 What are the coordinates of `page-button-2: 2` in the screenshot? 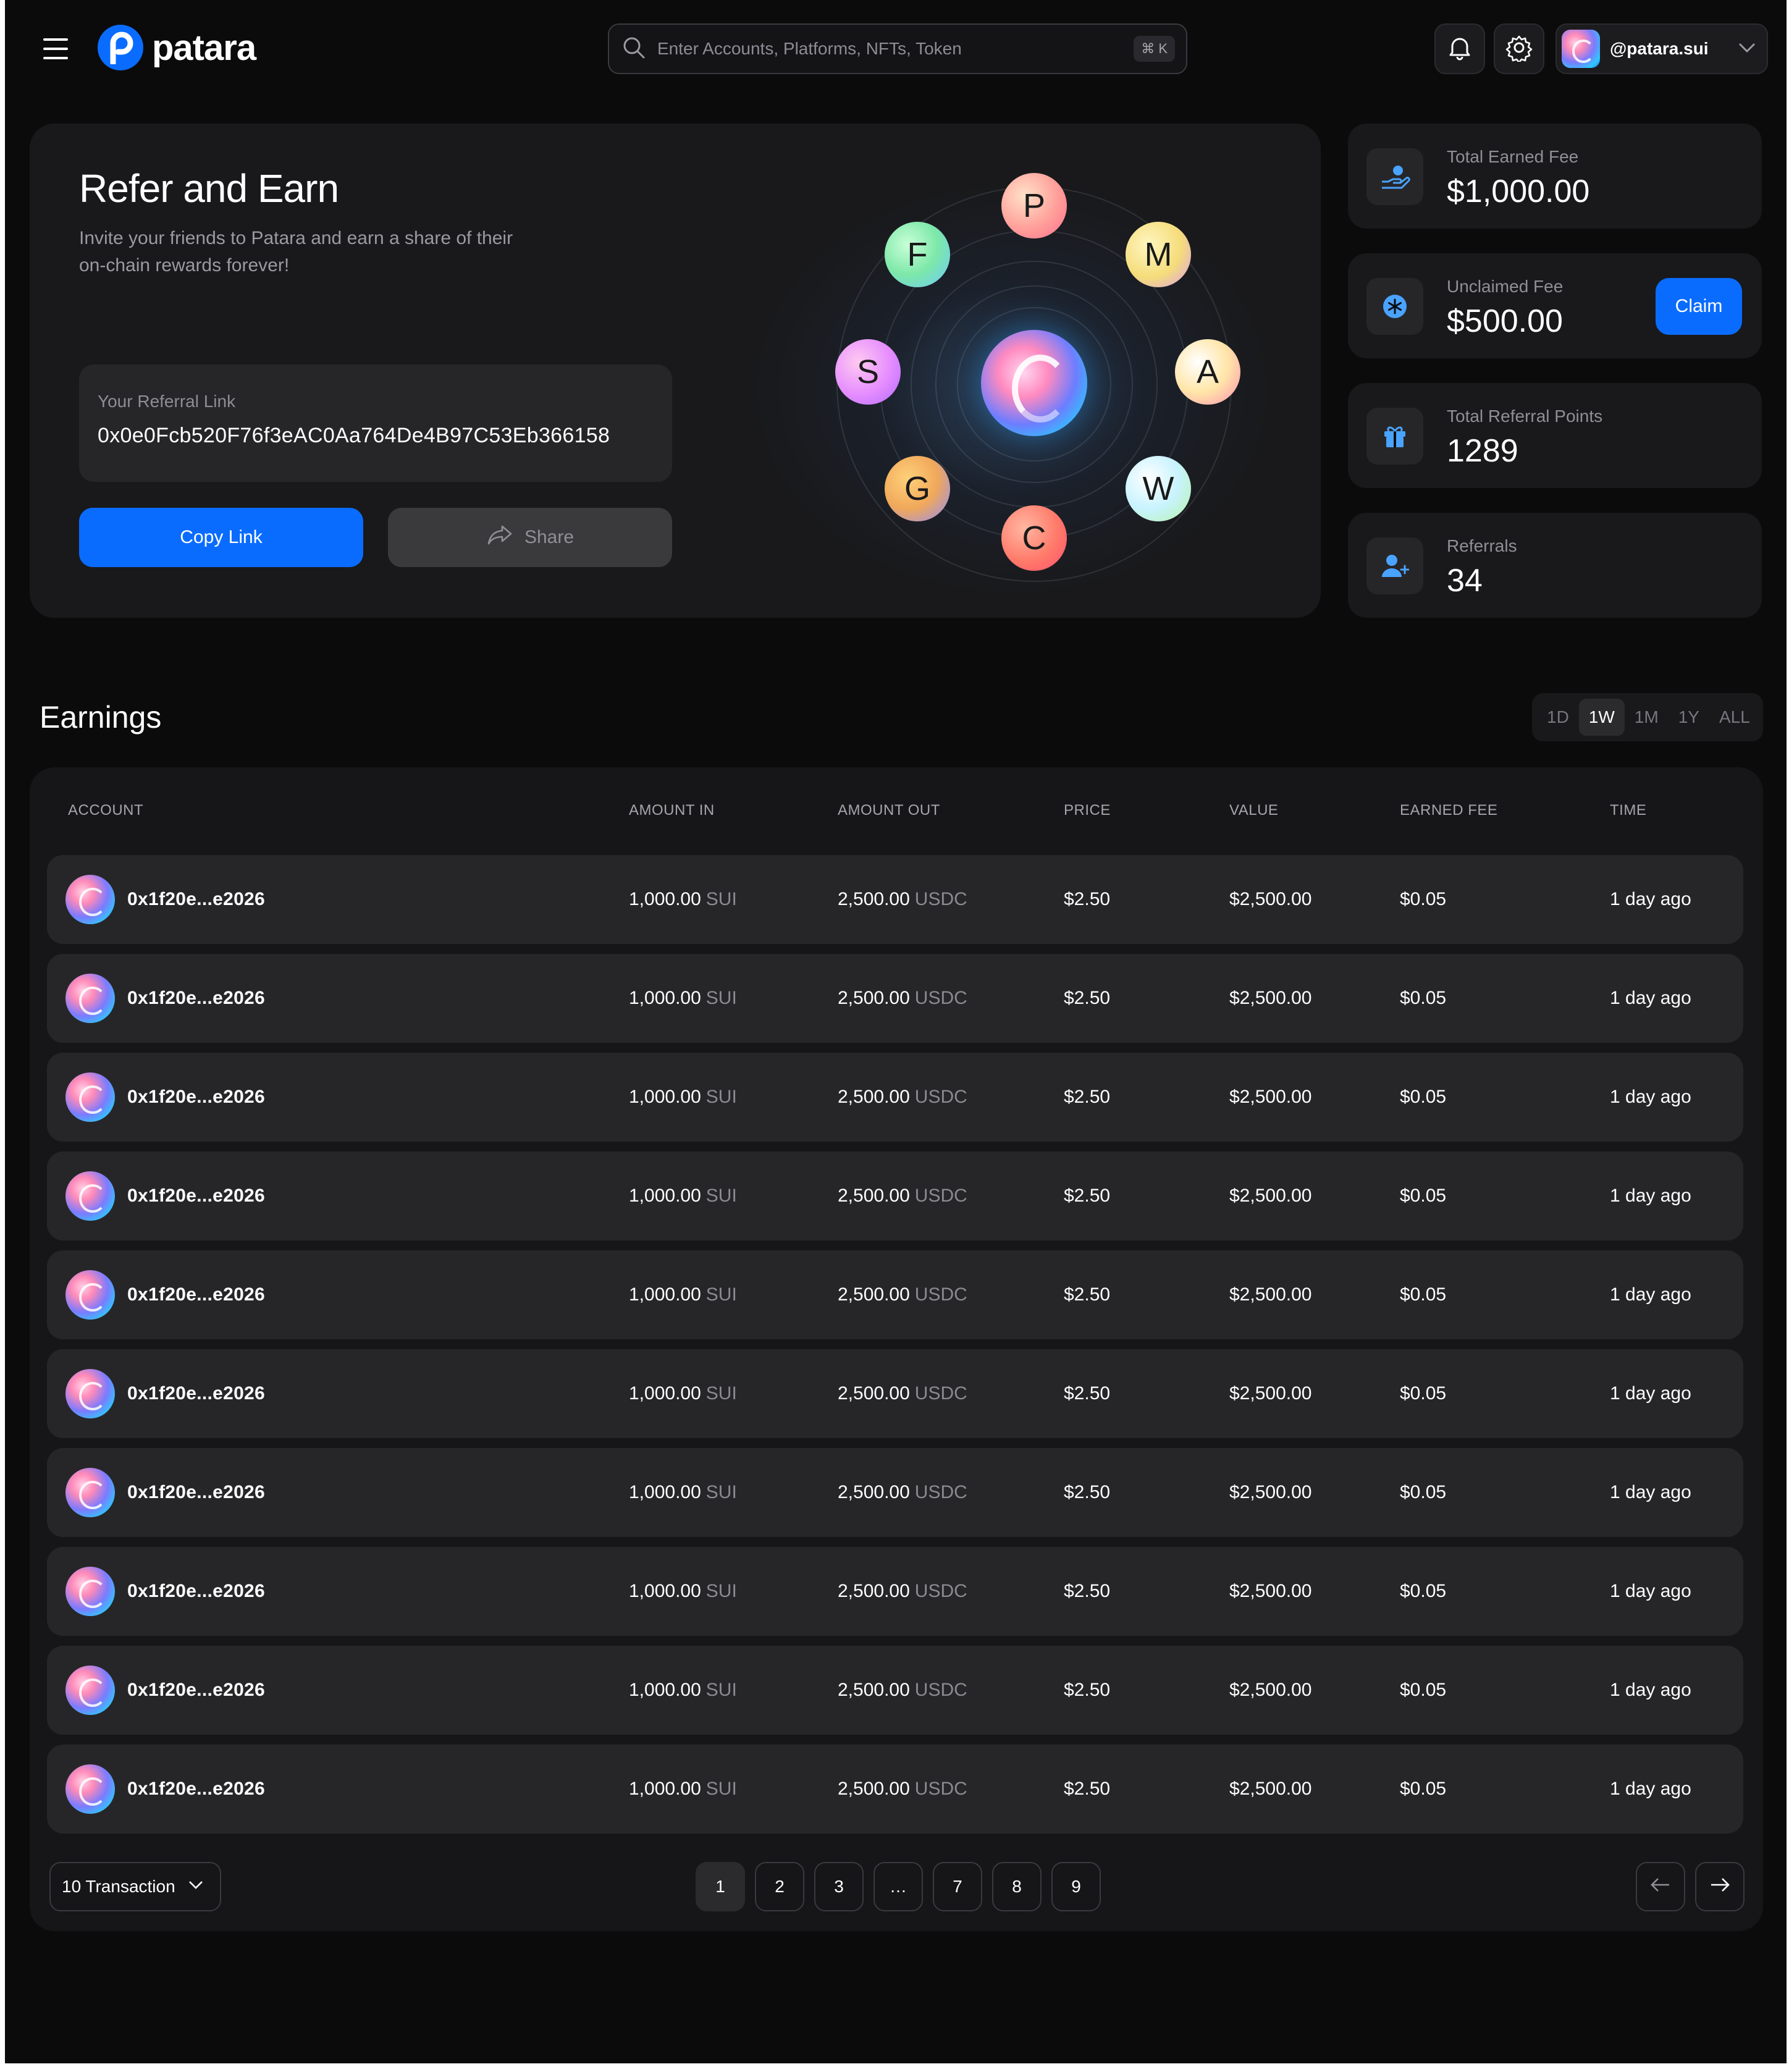 It's located at (779, 1886).